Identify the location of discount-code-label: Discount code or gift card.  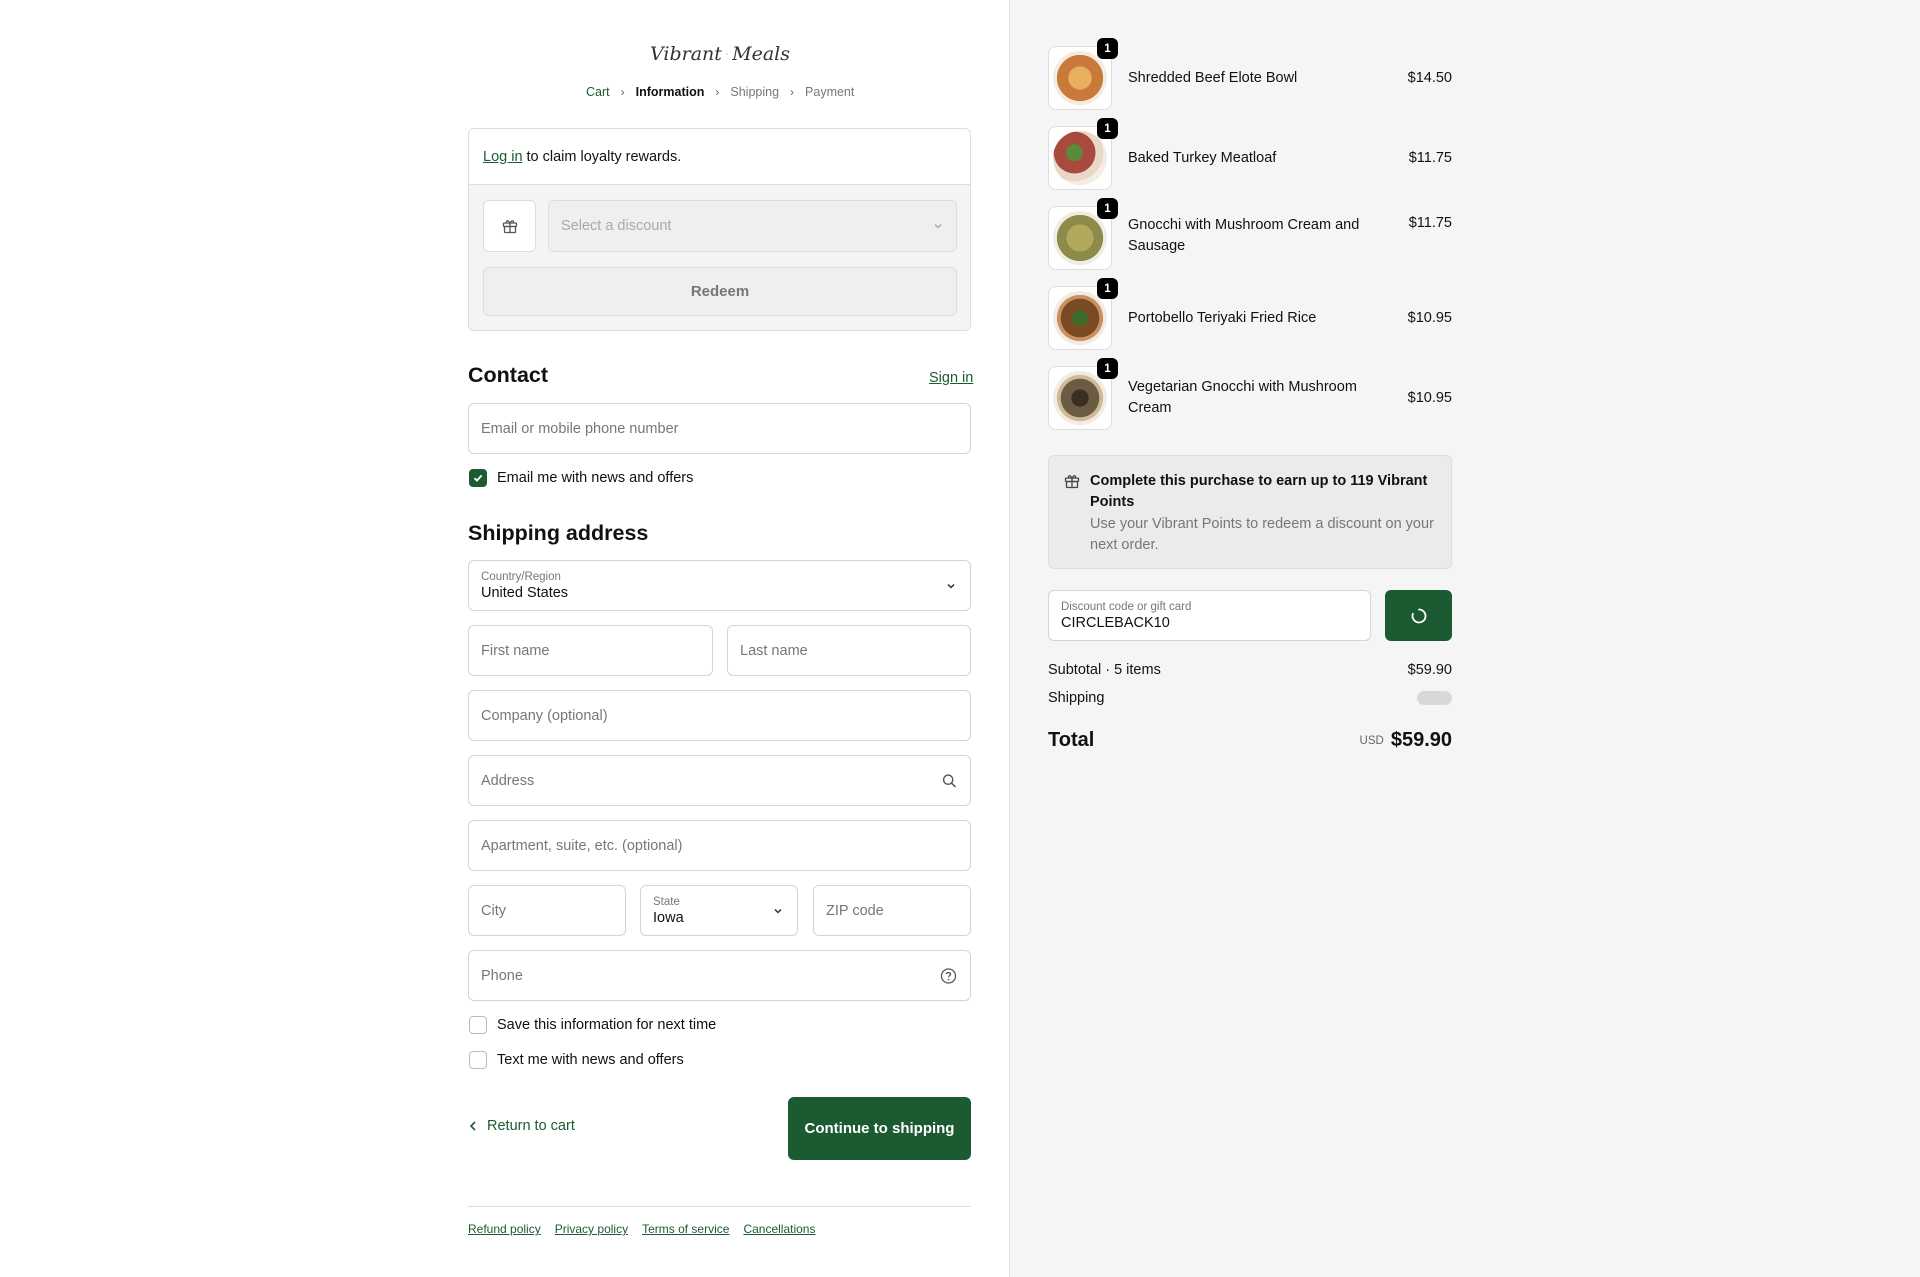
(1126, 606).